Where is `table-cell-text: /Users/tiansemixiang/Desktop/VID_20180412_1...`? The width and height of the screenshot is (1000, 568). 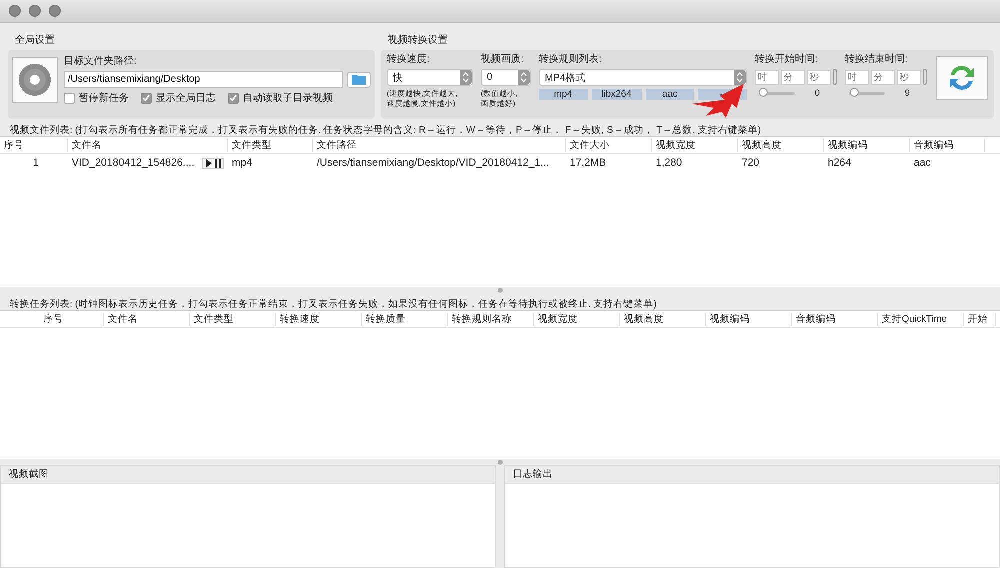
table-cell-text: /Users/tiansemixiang/Desktop/VID_20180412_1... is located at coordinates (433, 163).